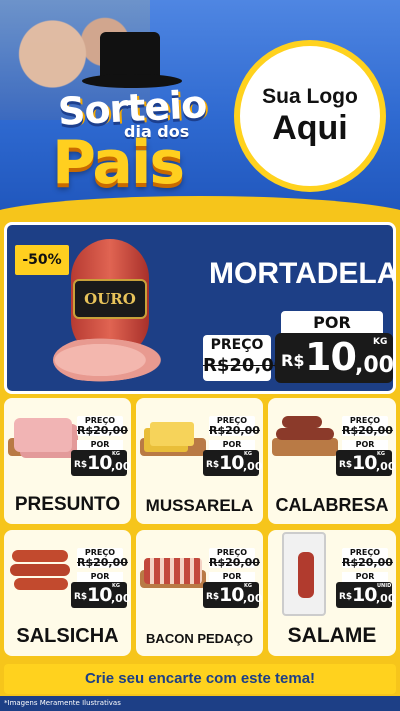 This screenshot has width=400, height=711. I want to click on salame-stick, so click(306, 575).